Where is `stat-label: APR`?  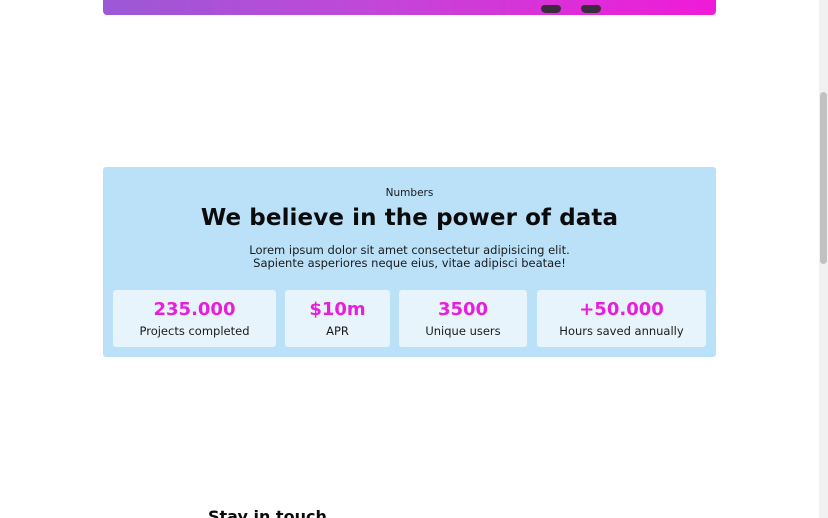
stat-label: APR is located at coordinates (337, 331).